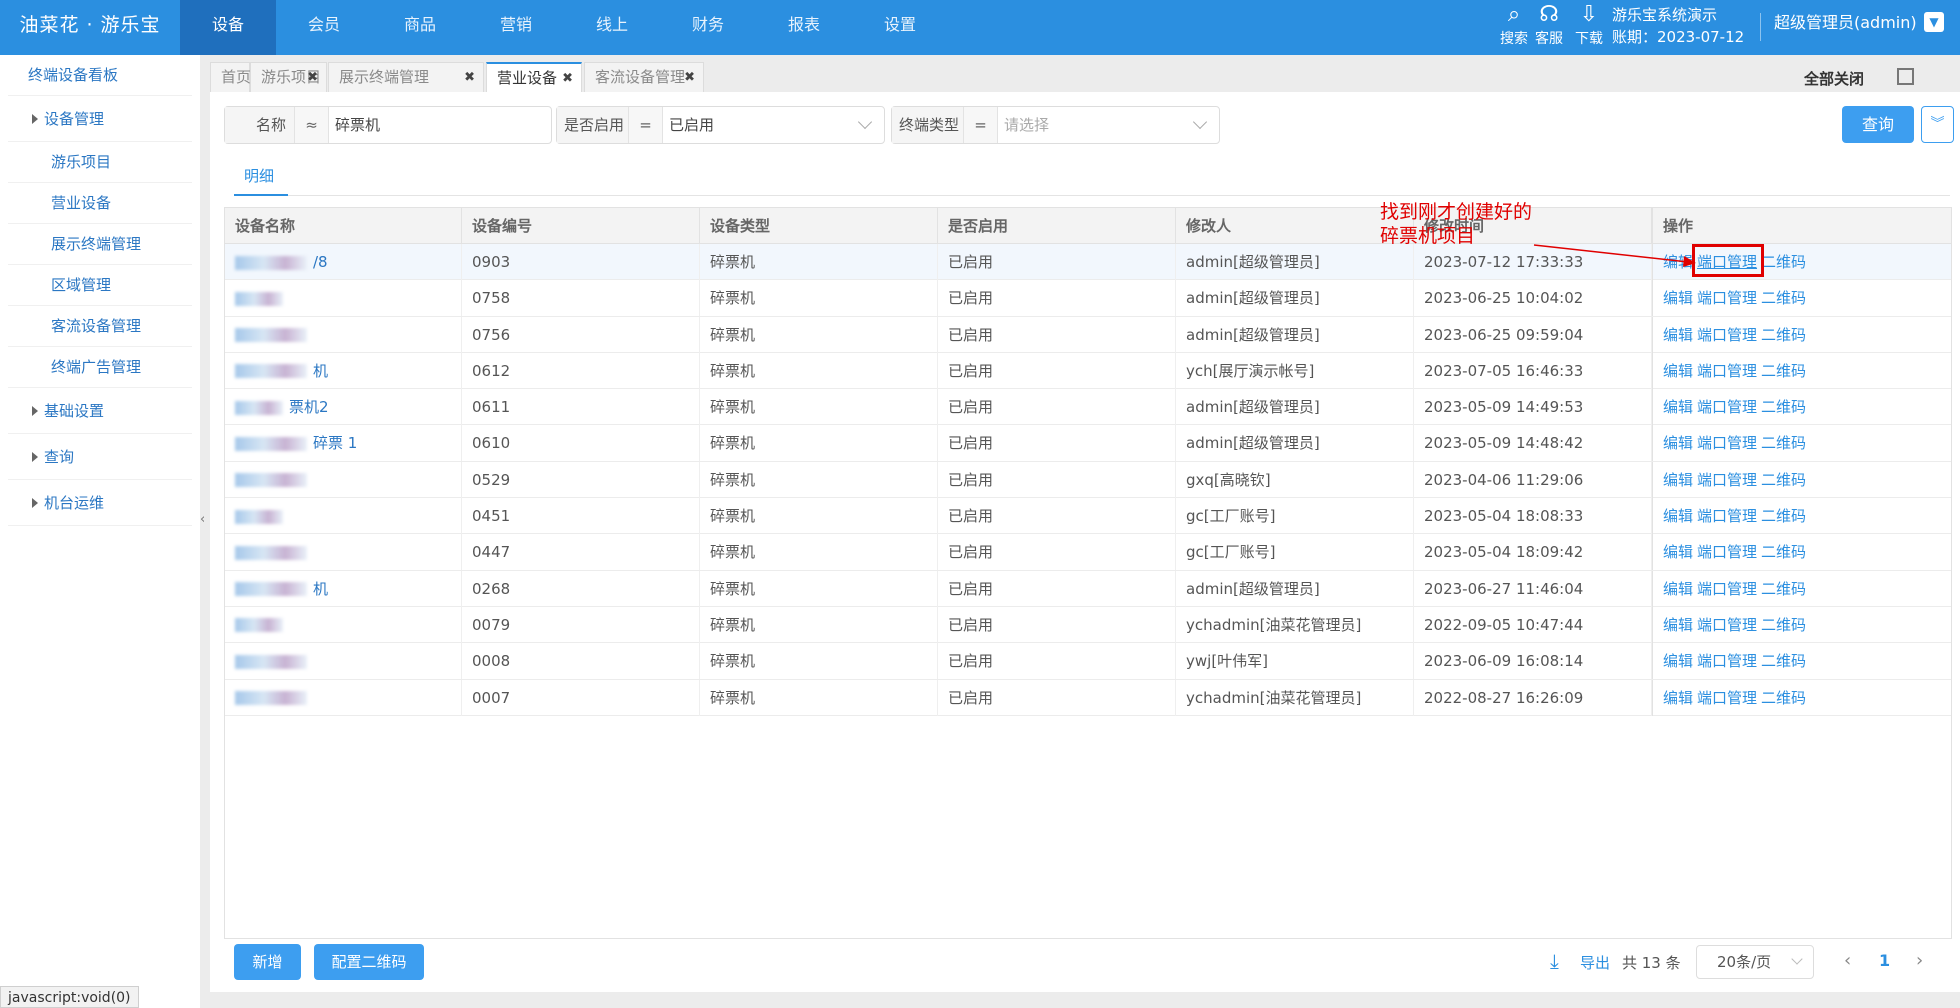  I want to click on close-all-tabs-button: 全部关闭, so click(1834, 78).